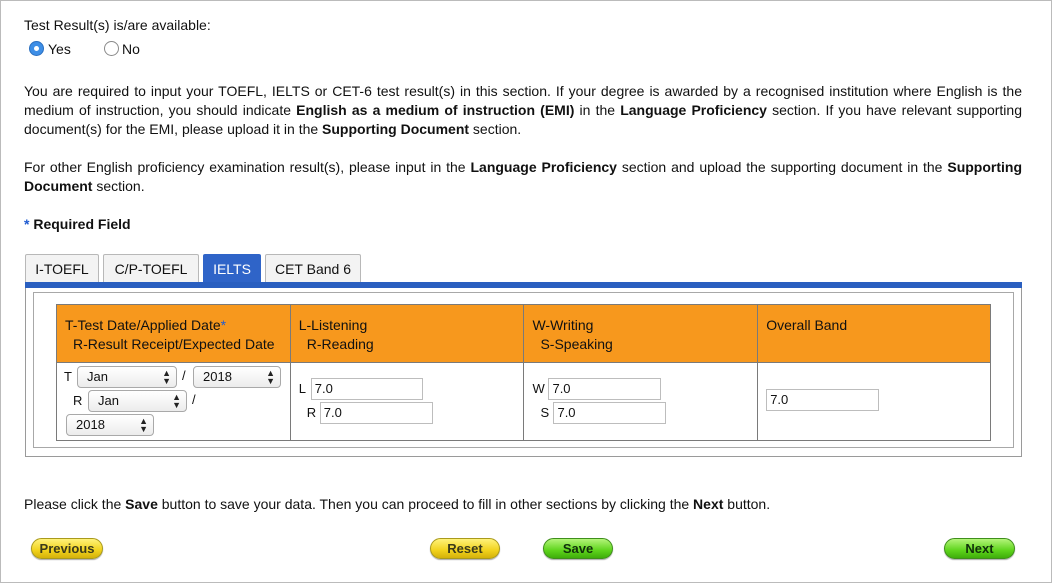 The image size is (1052, 583). What do you see at coordinates (874, 333) in the screenshot?
I see `header-overall: Overall Band` at bounding box center [874, 333].